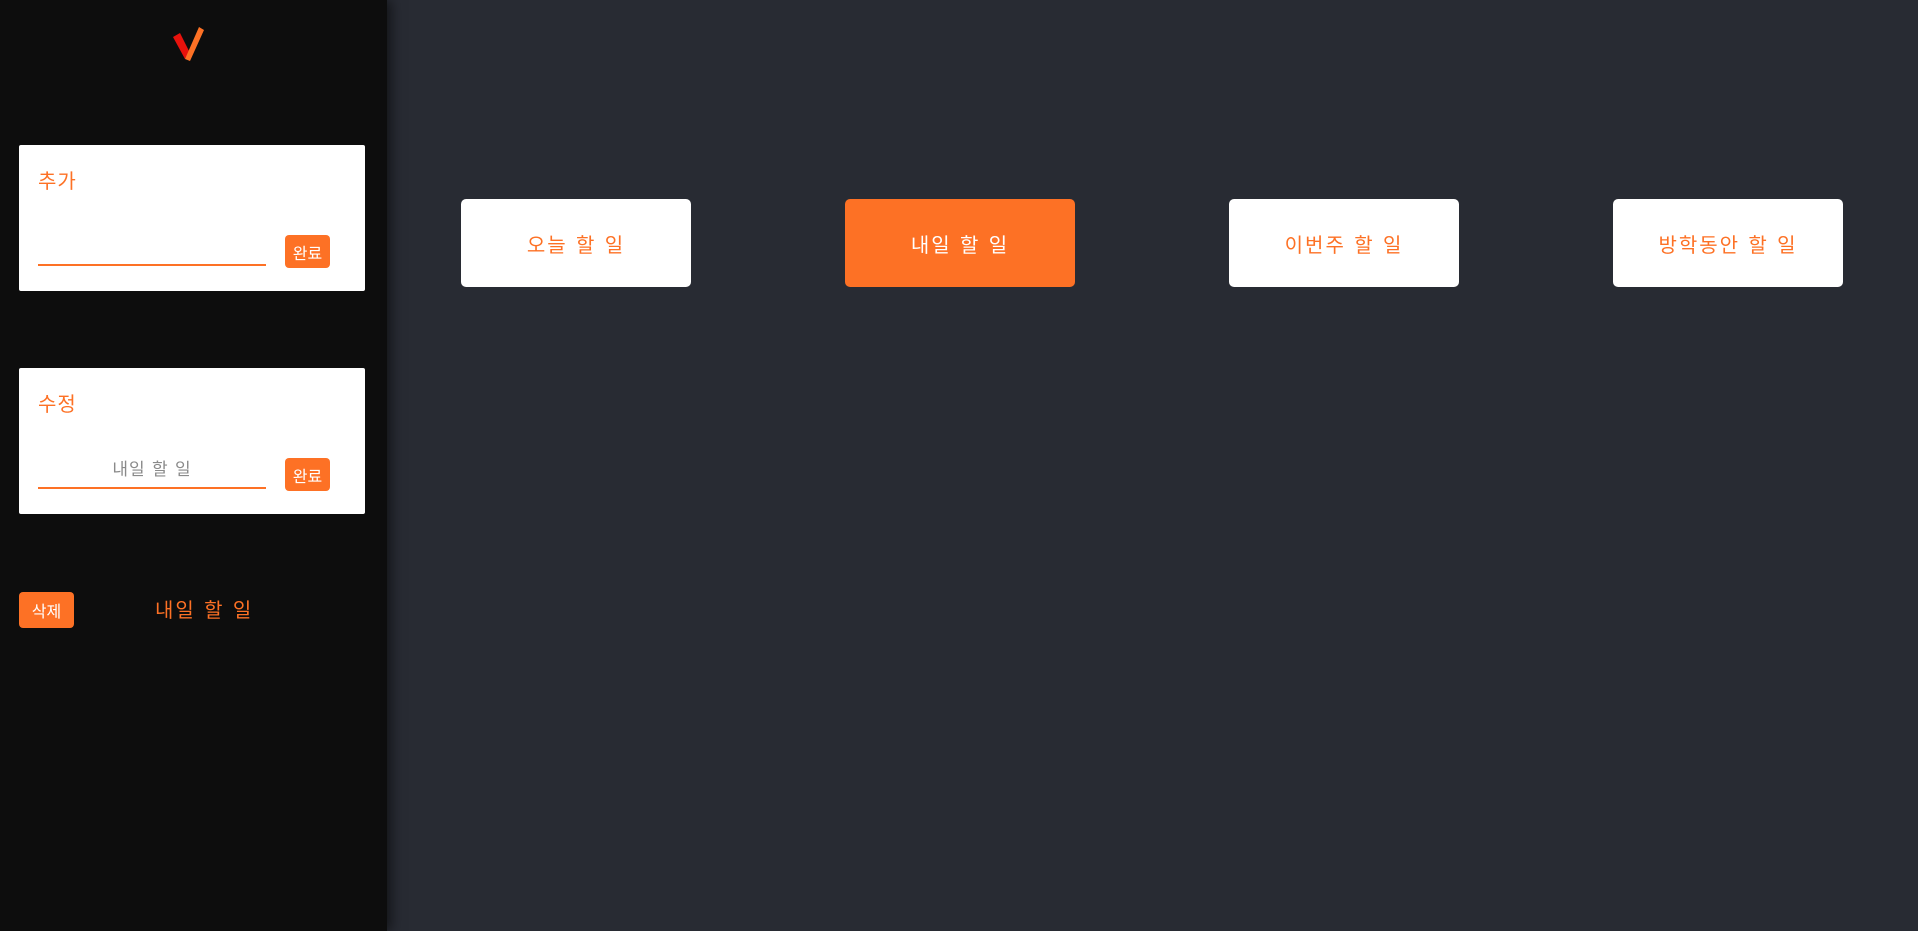 The height and width of the screenshot is (931, 1918). What do you see at coordinates (46, 610) in the screenshot?
I see `delete-button: 삭제` at bounding box center [46, 610].